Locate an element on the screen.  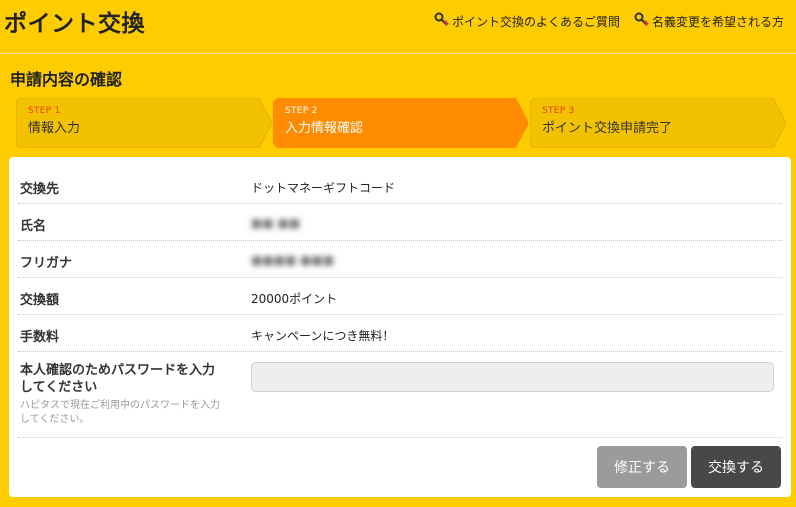
exchange-destination-value: ドットマネーギフトコード is located at coordinates (323, 188).